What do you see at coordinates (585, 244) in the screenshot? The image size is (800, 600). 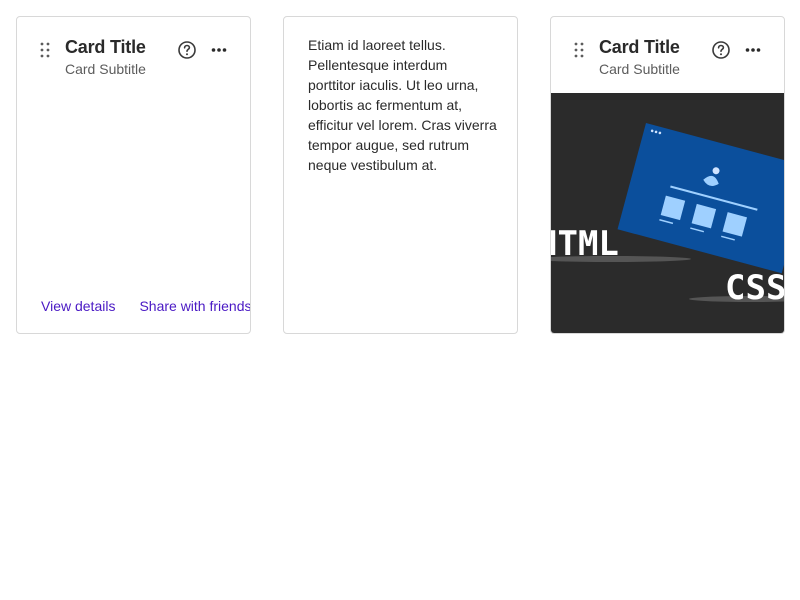 I see `media-label-html: HTML` at bounding box center [585, 244].